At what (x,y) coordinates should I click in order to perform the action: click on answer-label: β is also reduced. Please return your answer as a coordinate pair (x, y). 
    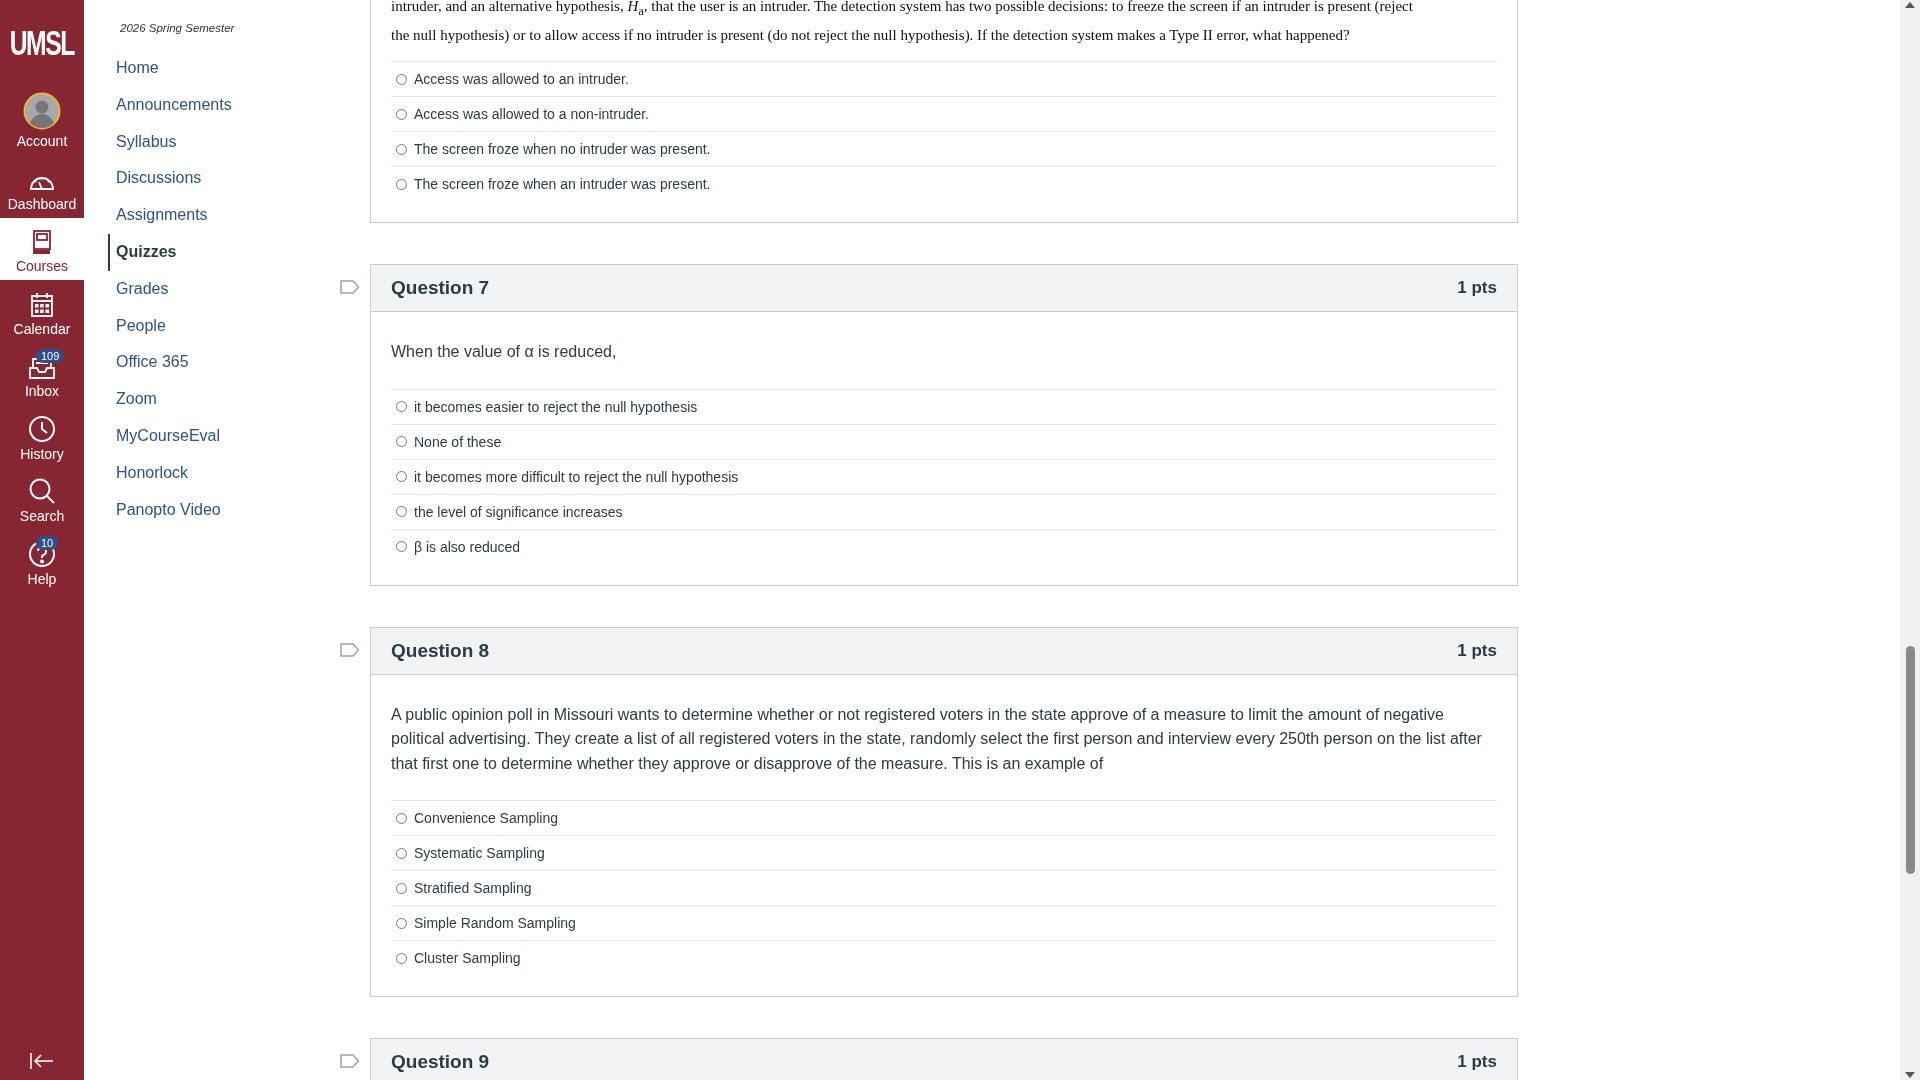
    Looking at the image, I should click on (467, 546).